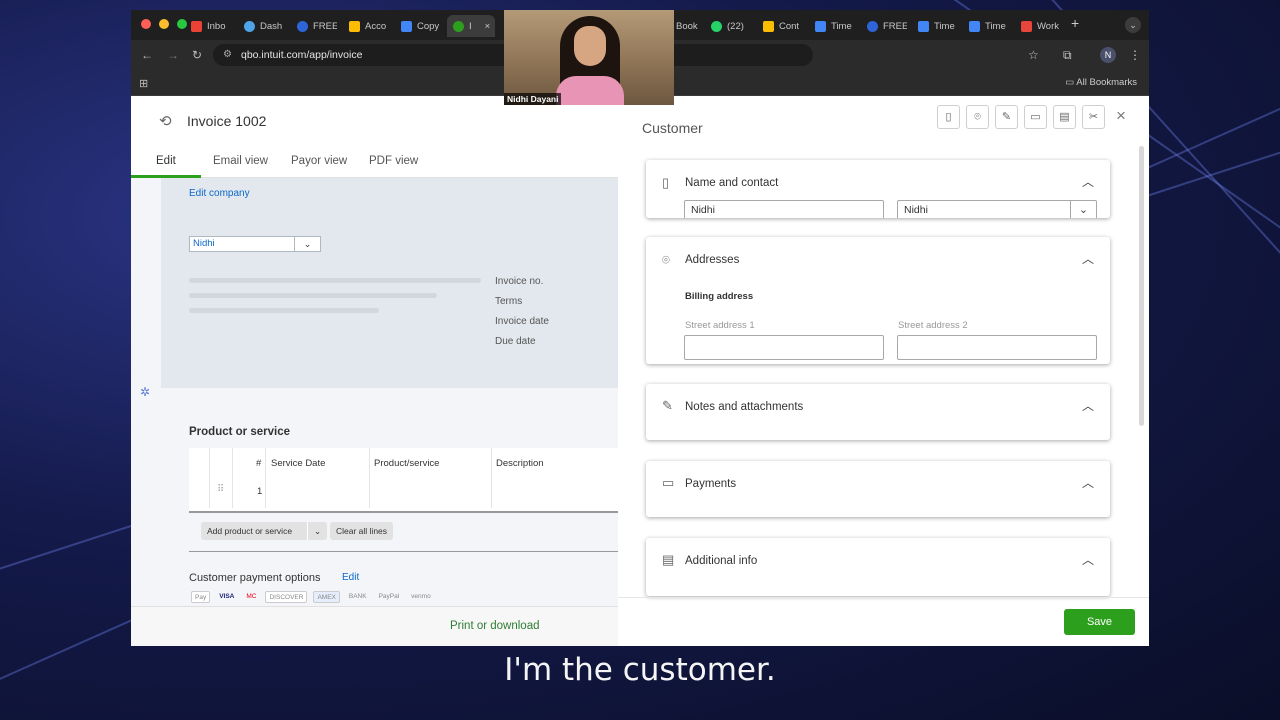 The height and width of the screenshot is (720, 1280). Describe the element at coordinates (495, 626) in the screenshot. I see `print-download-button: Print or download` at that location.